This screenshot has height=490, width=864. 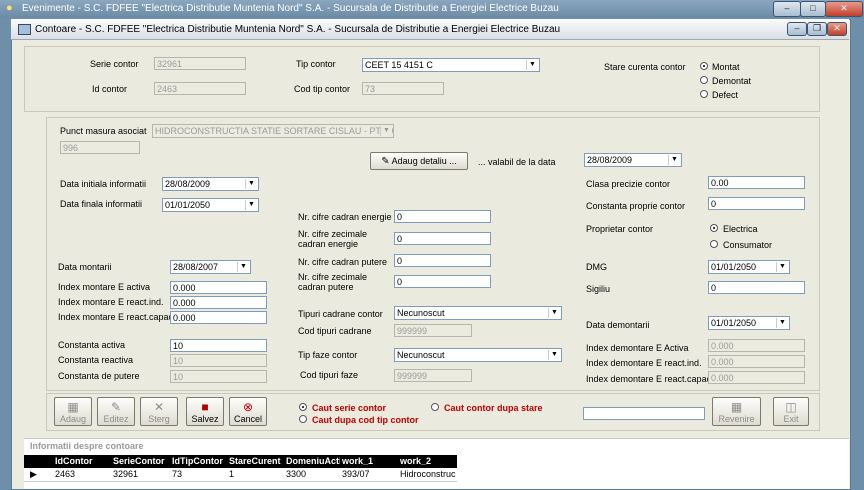 What do you see at coordinates (83, 461) in the screenshot?
I see `grid-col-header: IdContor` at bounding box center [83, 461].